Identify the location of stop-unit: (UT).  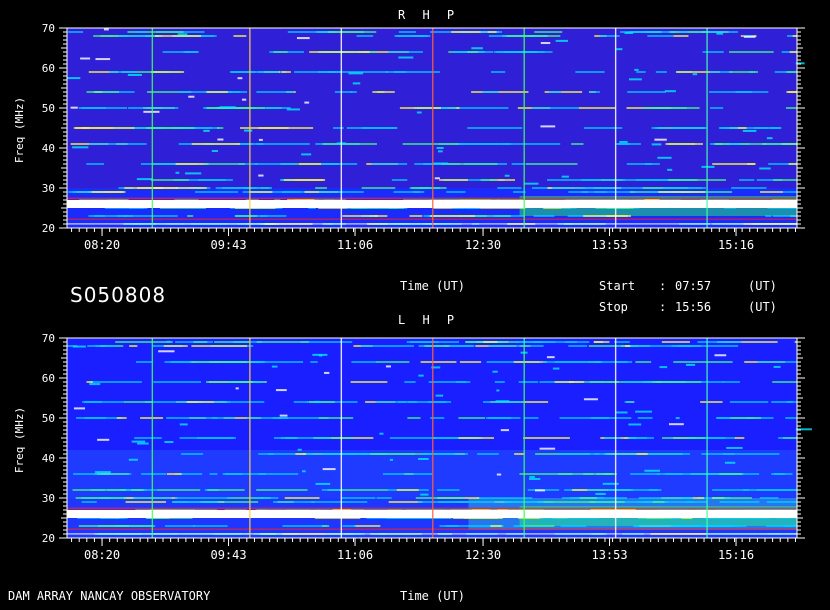
(762, 307).